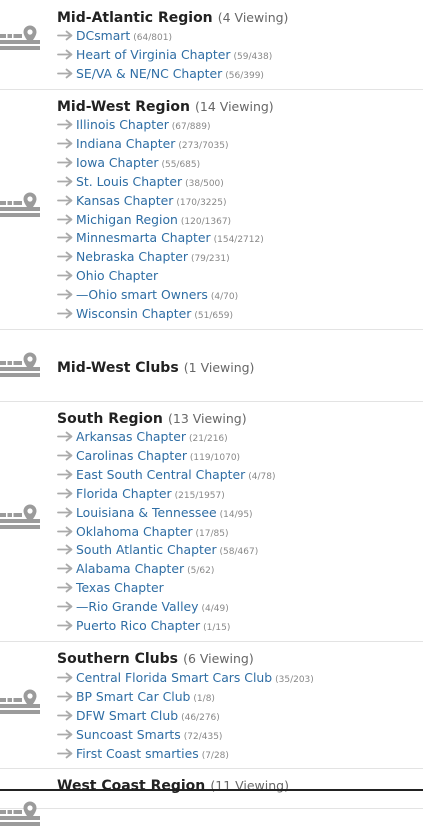 This screenshot has height=827, width=423. Describe the element at coordinates (110, 419) in the screenshot. I see `forum-title-link: South Region` at that location.